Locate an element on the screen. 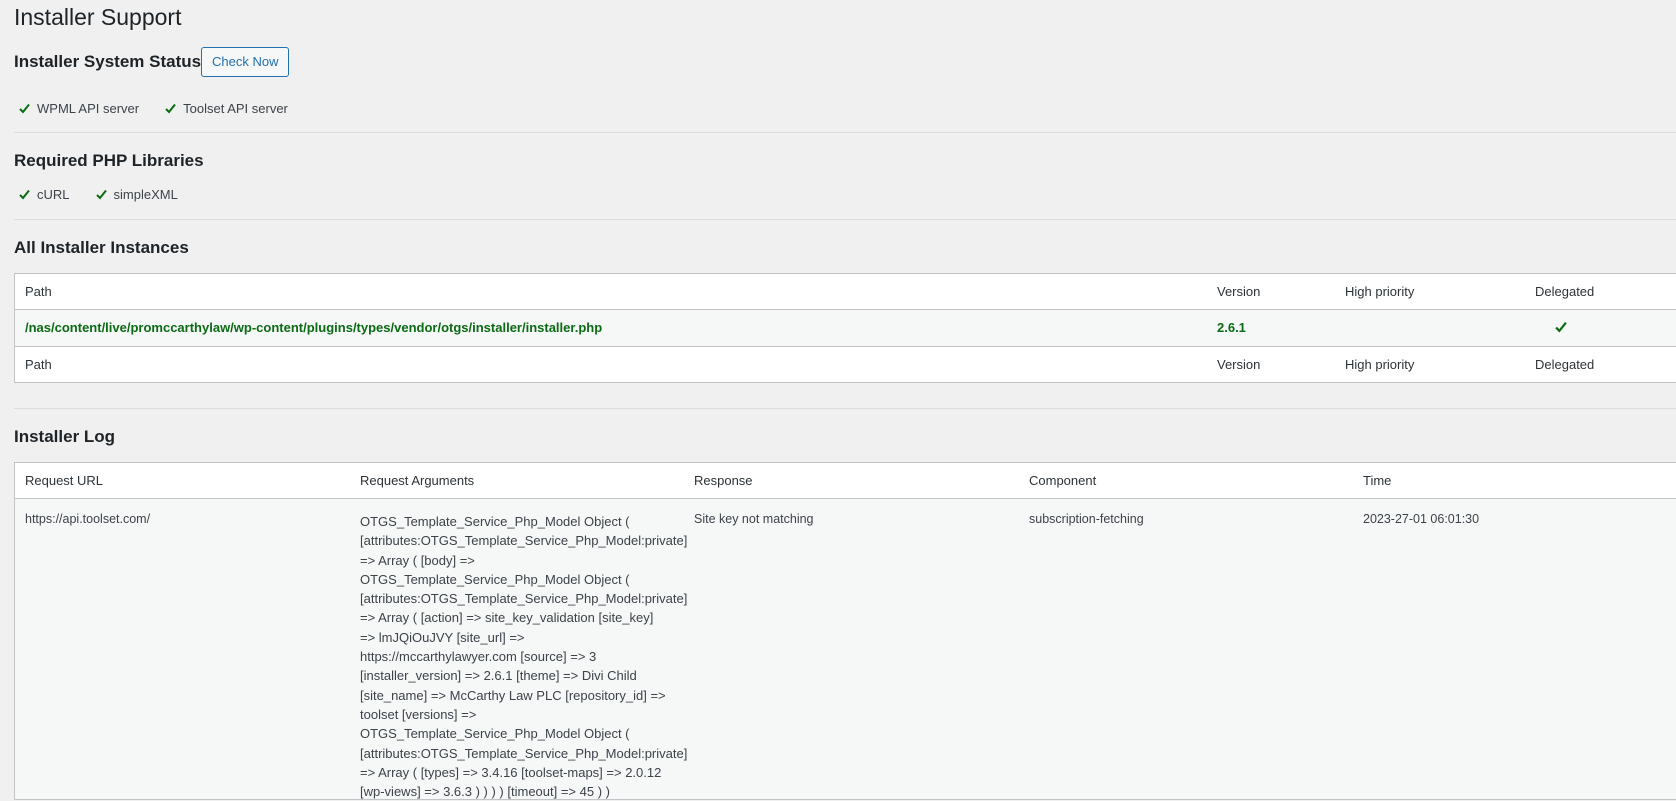  log-request-url: https://api.toolset.com/ is located at coordinates (88, 519).